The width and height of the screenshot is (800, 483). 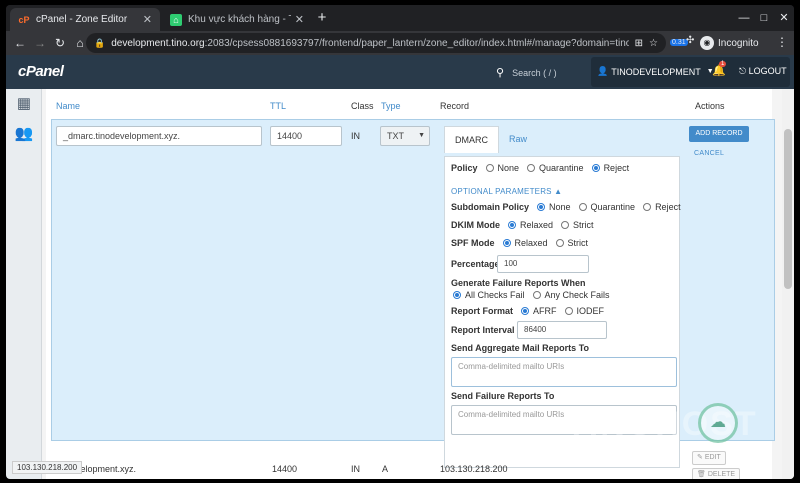 I want to click on status-bar-url: 103.130.218.200, so click(x=47, y=467).